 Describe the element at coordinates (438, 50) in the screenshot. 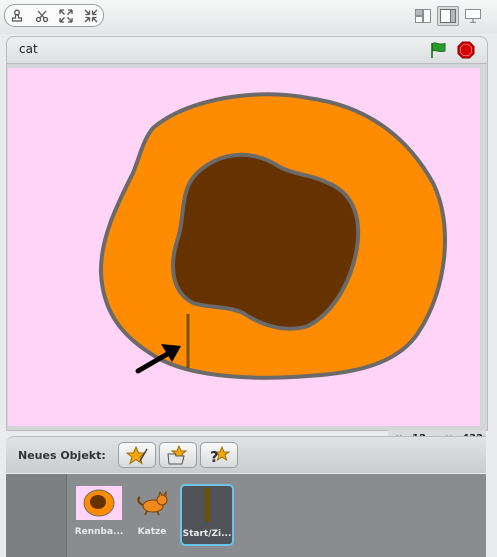

I see `green-flag-icon` at that location.